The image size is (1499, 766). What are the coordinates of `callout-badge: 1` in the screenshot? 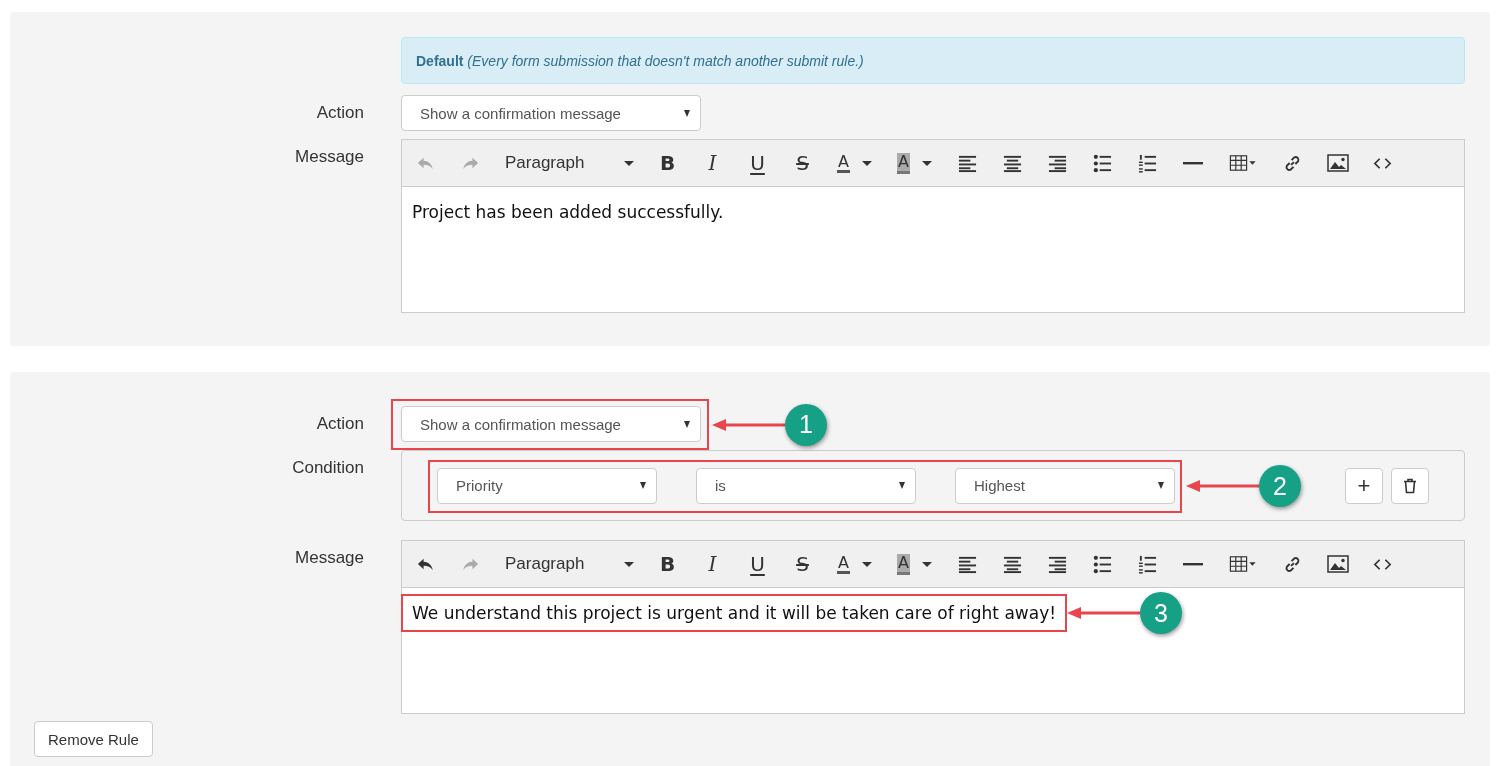 It's located at (806, 424).